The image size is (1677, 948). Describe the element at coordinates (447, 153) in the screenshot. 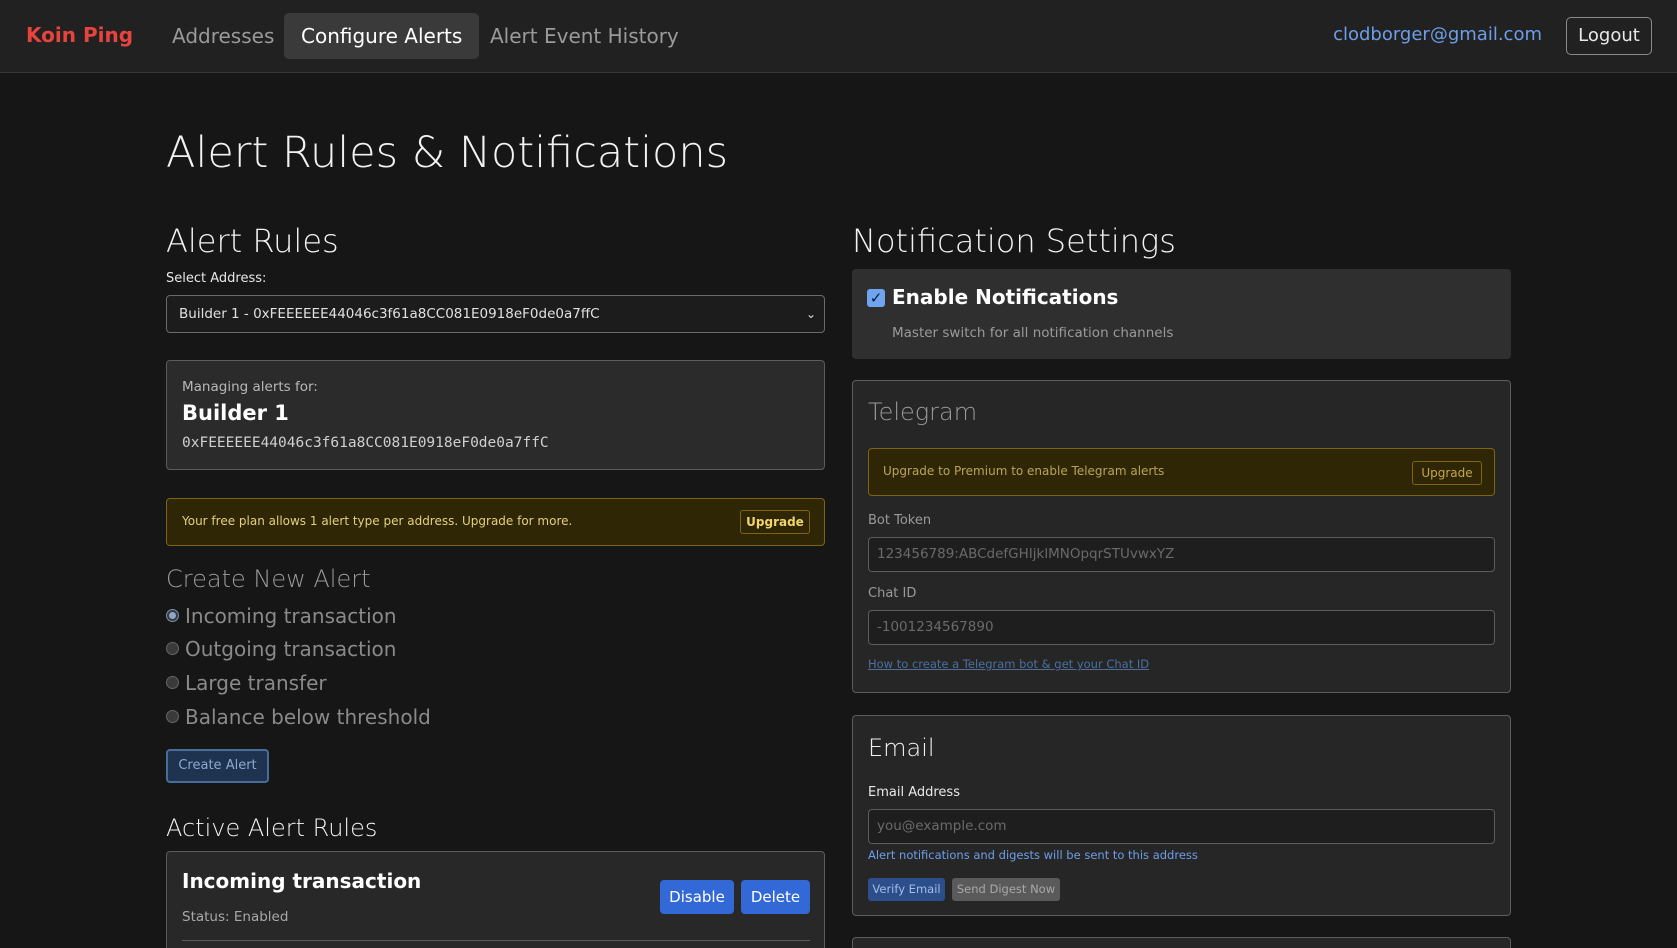

I see `page-title: Alert Rules & Notifications` at that location.